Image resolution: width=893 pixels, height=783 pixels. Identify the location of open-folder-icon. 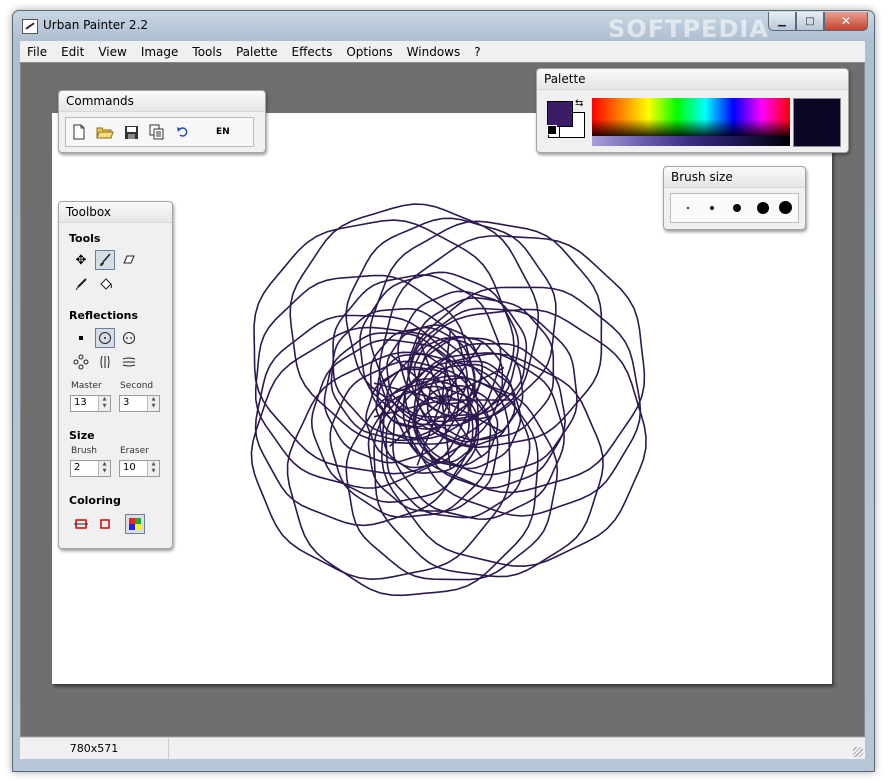
(105, 132).